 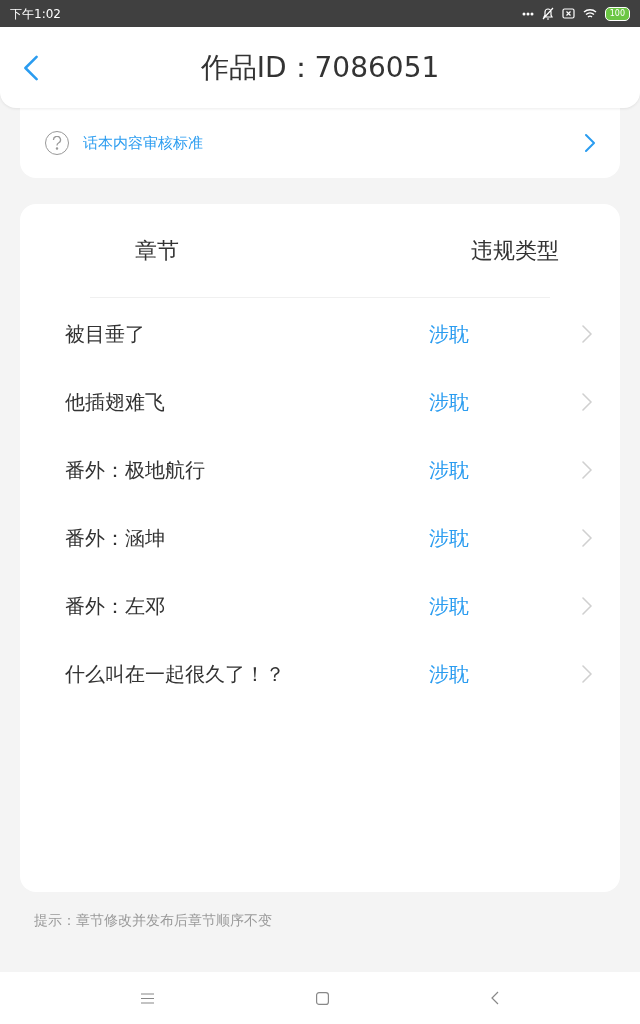 I want to click on back-icon, so click(x=495, y=998).